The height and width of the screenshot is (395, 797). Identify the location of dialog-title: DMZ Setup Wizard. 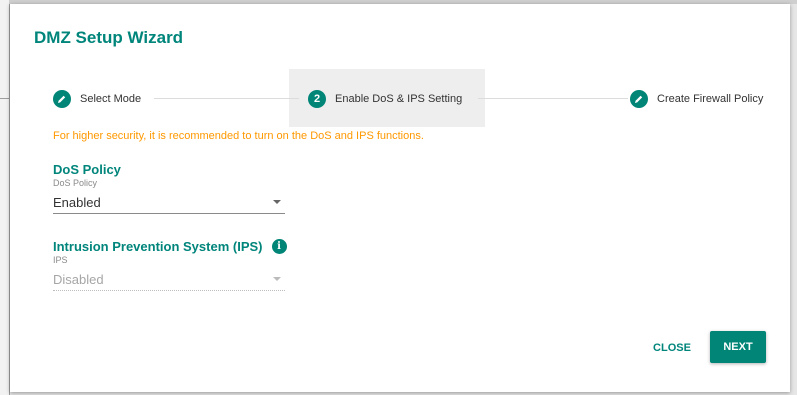
(109, 37).